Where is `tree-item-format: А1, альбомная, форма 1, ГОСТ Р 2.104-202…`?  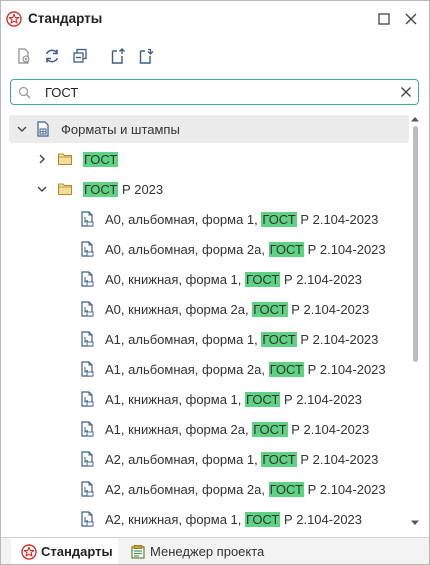 tree-item-format: А1, альбомная, форма 1, ГОСТ Р 2.104-202… is located at coordinates (209, 339).